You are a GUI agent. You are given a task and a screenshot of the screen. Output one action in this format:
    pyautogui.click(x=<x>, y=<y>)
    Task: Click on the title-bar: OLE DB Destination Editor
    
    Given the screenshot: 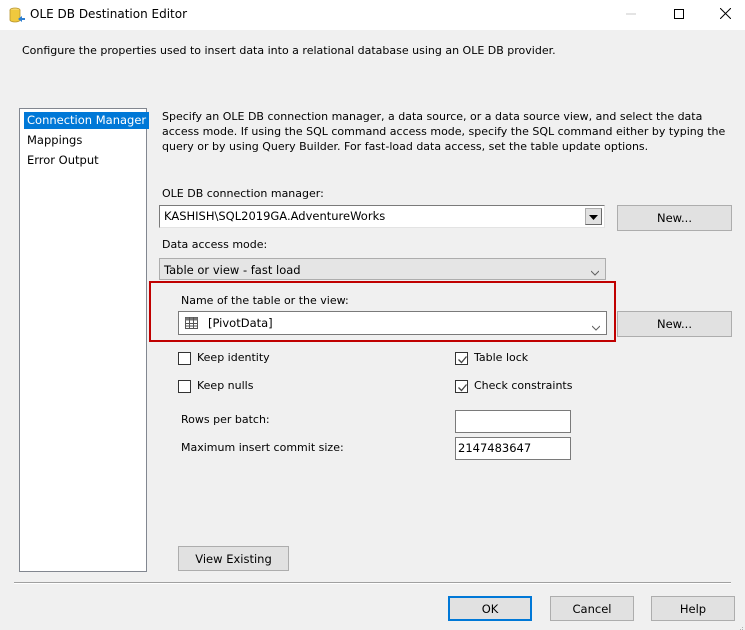 What is the action you would take?
    pyautogui.click(x=372, y=15)
    